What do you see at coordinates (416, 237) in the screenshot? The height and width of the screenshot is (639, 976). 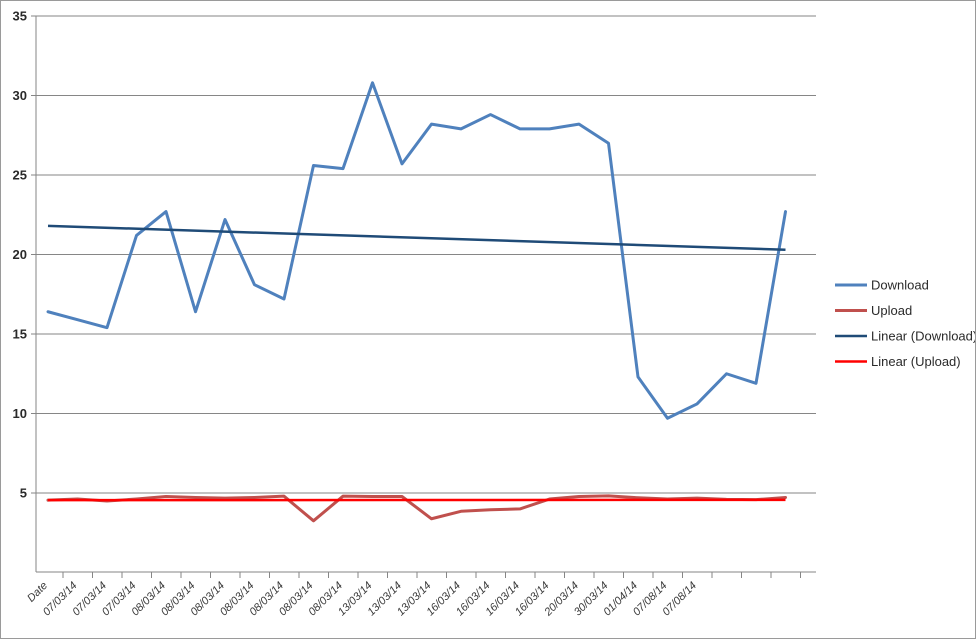 I see `series-line-linear-download` at bounding box center [416, 237].